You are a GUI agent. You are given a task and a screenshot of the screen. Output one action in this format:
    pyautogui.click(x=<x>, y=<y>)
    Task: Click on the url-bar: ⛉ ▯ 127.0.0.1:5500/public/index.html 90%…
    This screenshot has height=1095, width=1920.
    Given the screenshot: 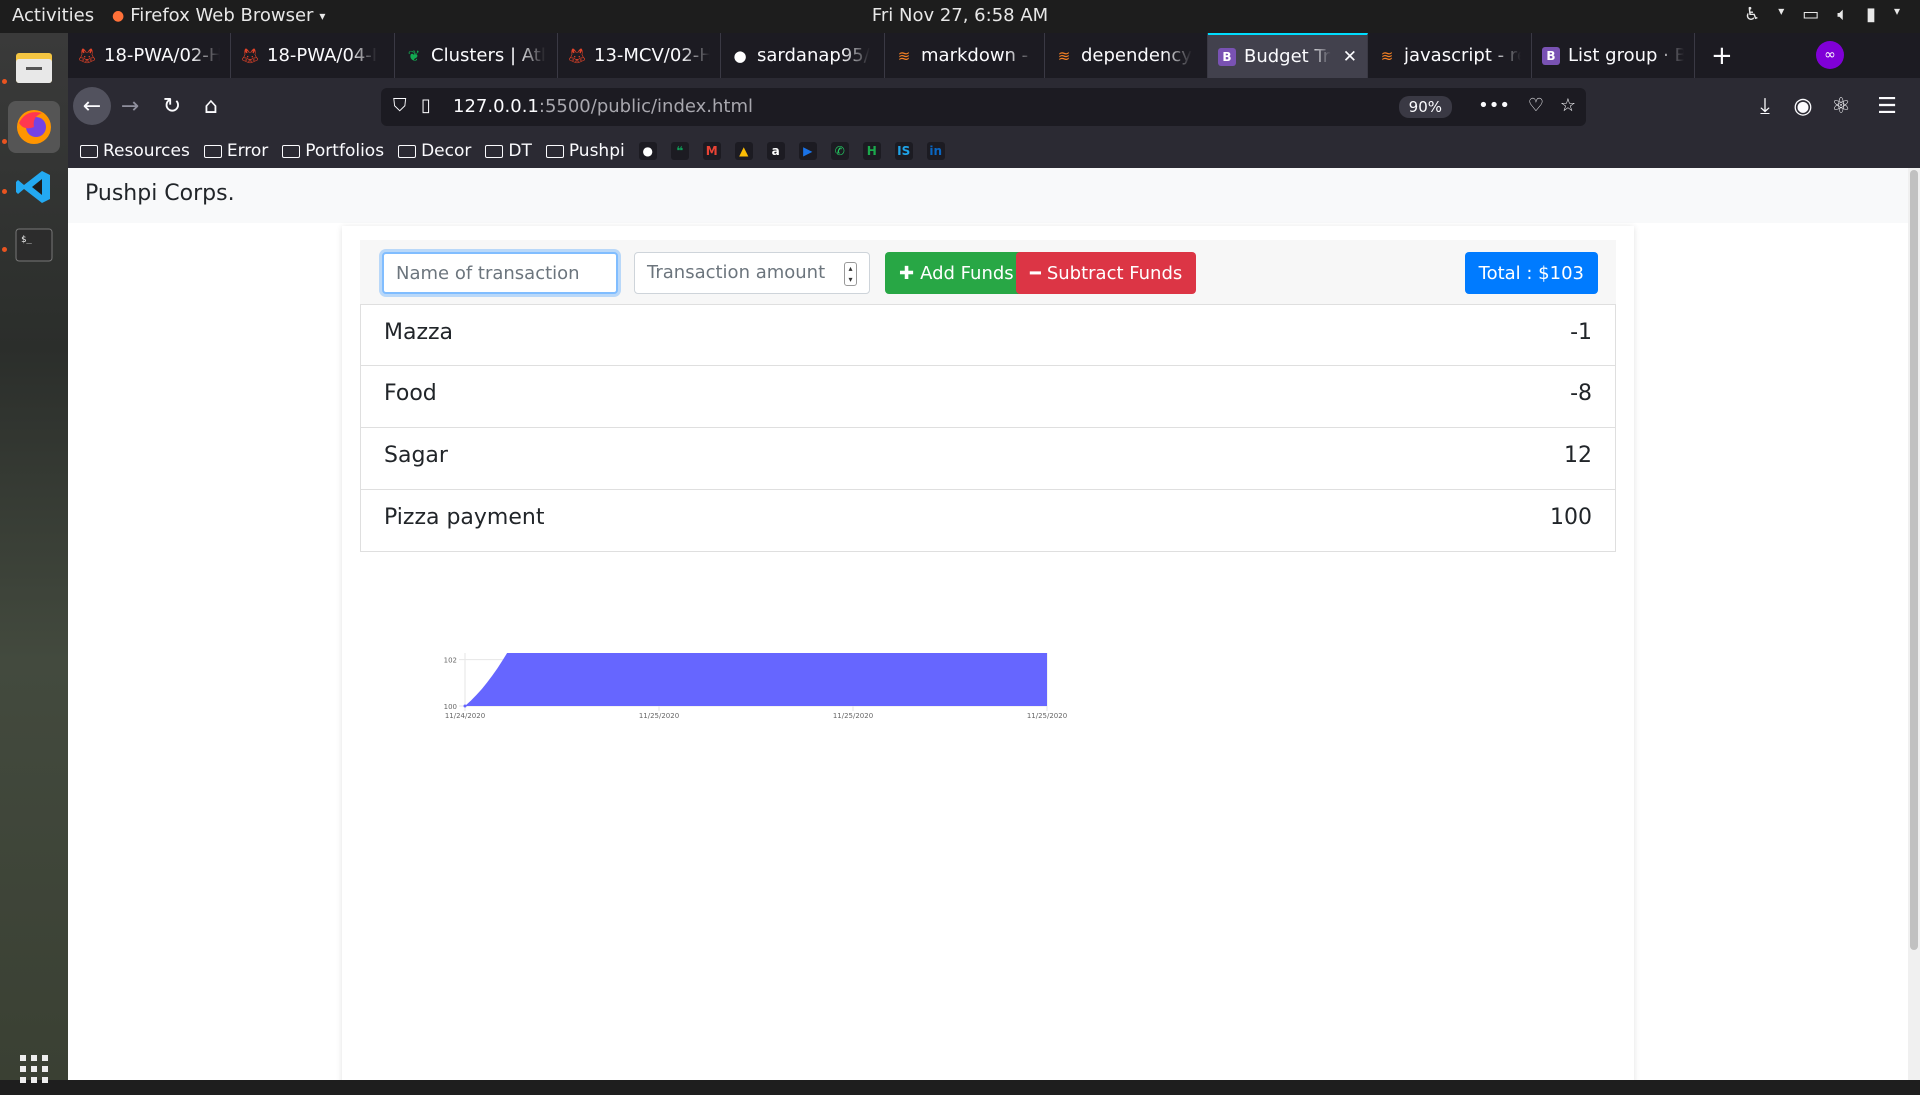 What is the action you would take?
    pyautogui.click(x=983, y=107)
    